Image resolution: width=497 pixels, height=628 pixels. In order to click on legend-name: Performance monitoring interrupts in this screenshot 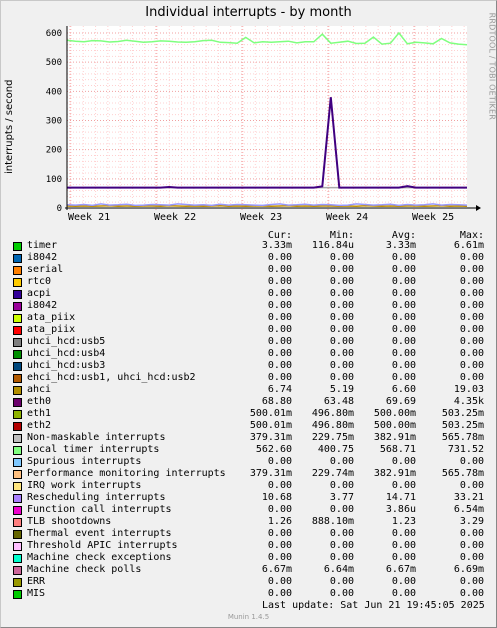, I will do `click(126, 473)`.